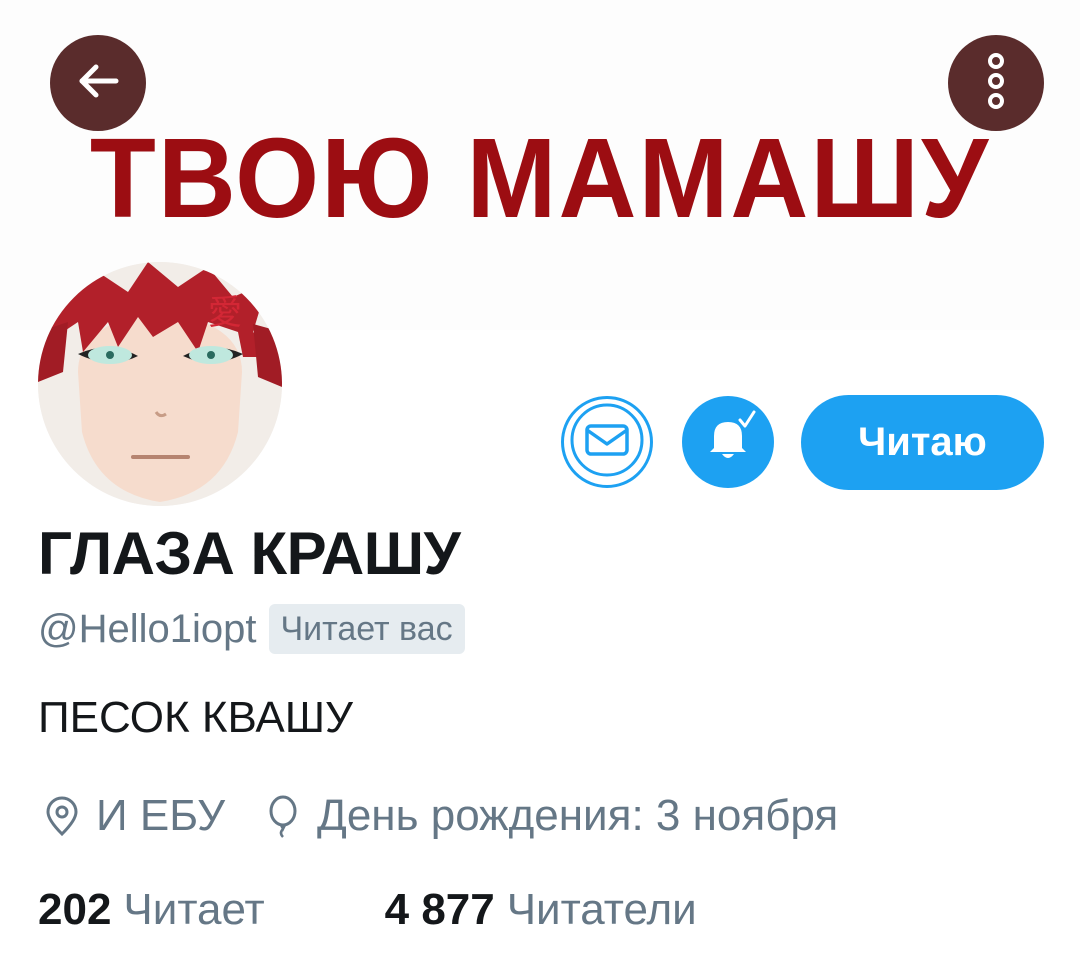 The image size is (1080, 977). What do you see at coordinates (283, 816) in the screenshot?
I see `balloon-icon` at bounding box center [283, 816].